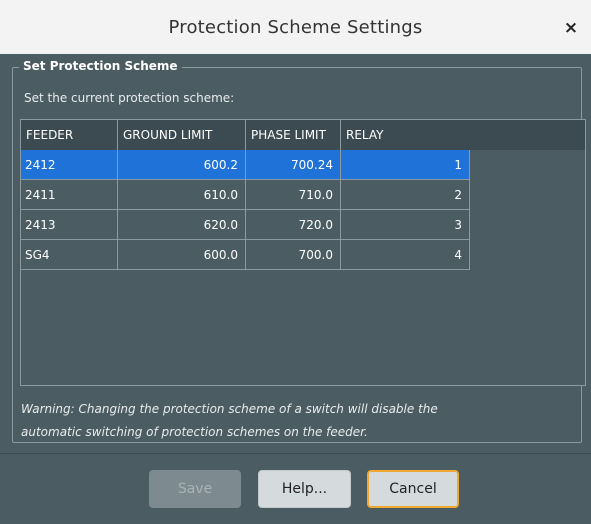  What do you see at coordinates (69, 255) in the screenshot?
I see `cell-feeder: SG4` at bounding box center [69, 255].